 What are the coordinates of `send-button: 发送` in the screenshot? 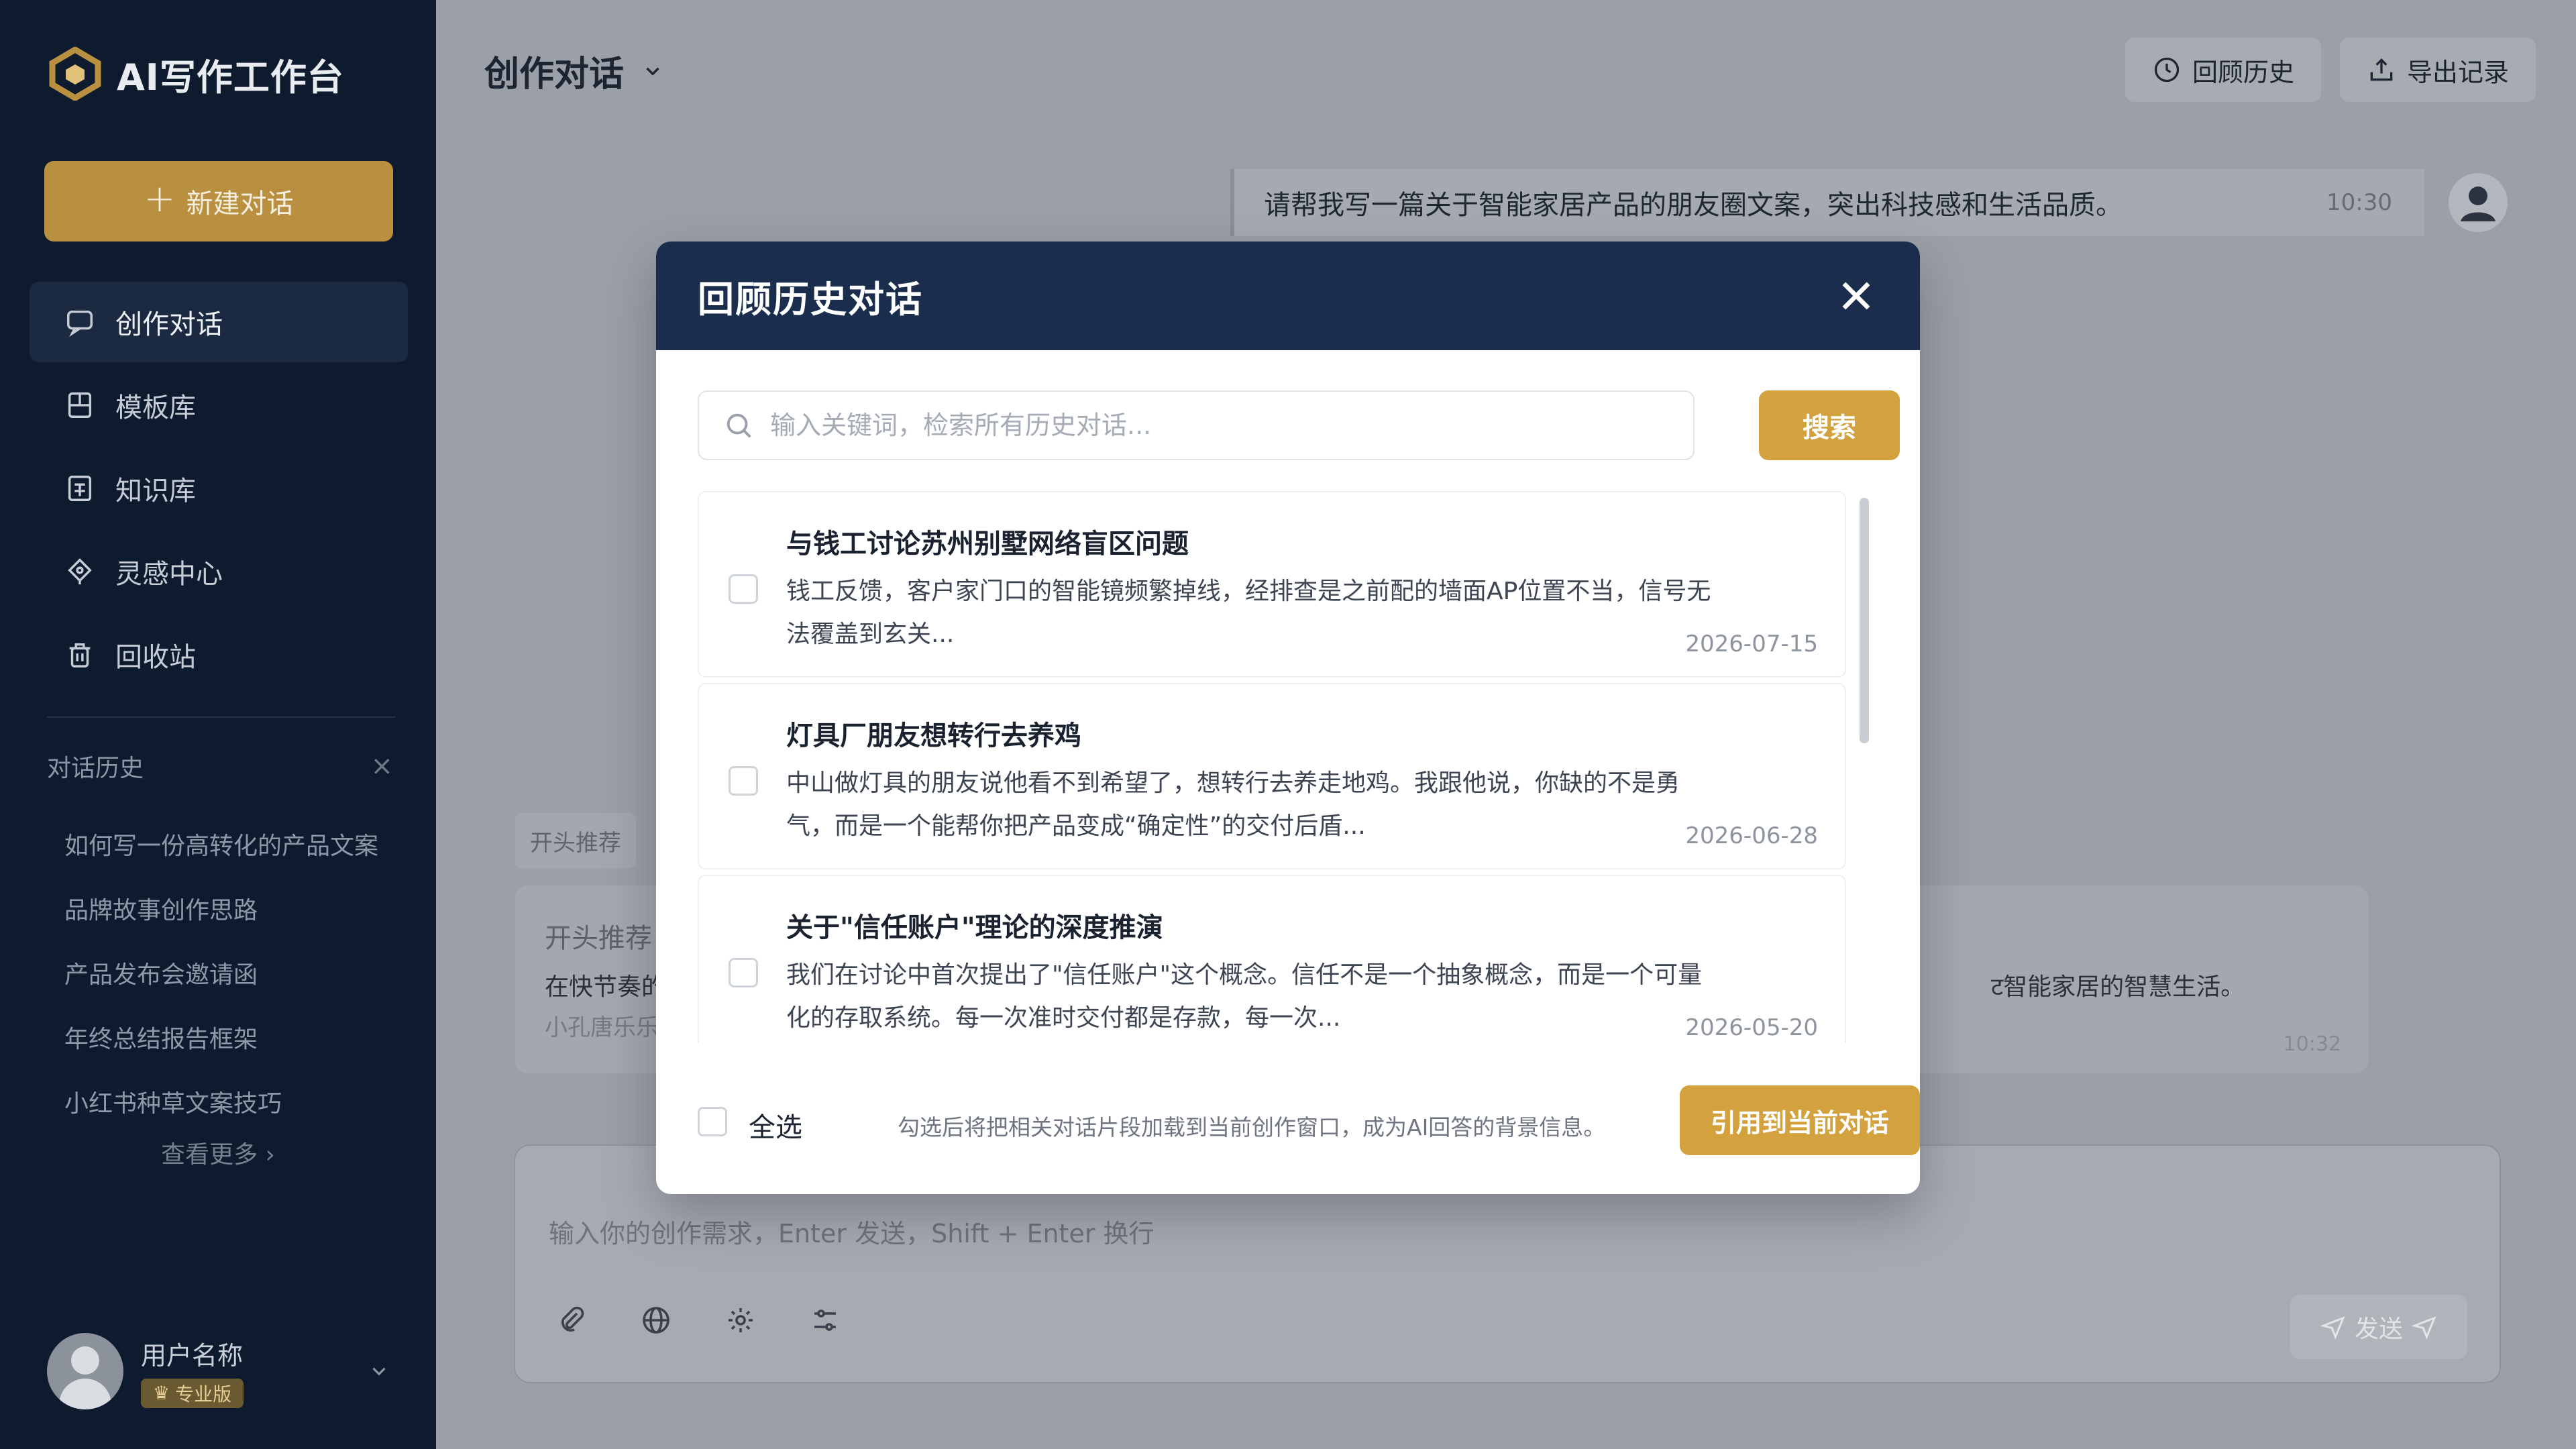 It's located at (2378, 1327).